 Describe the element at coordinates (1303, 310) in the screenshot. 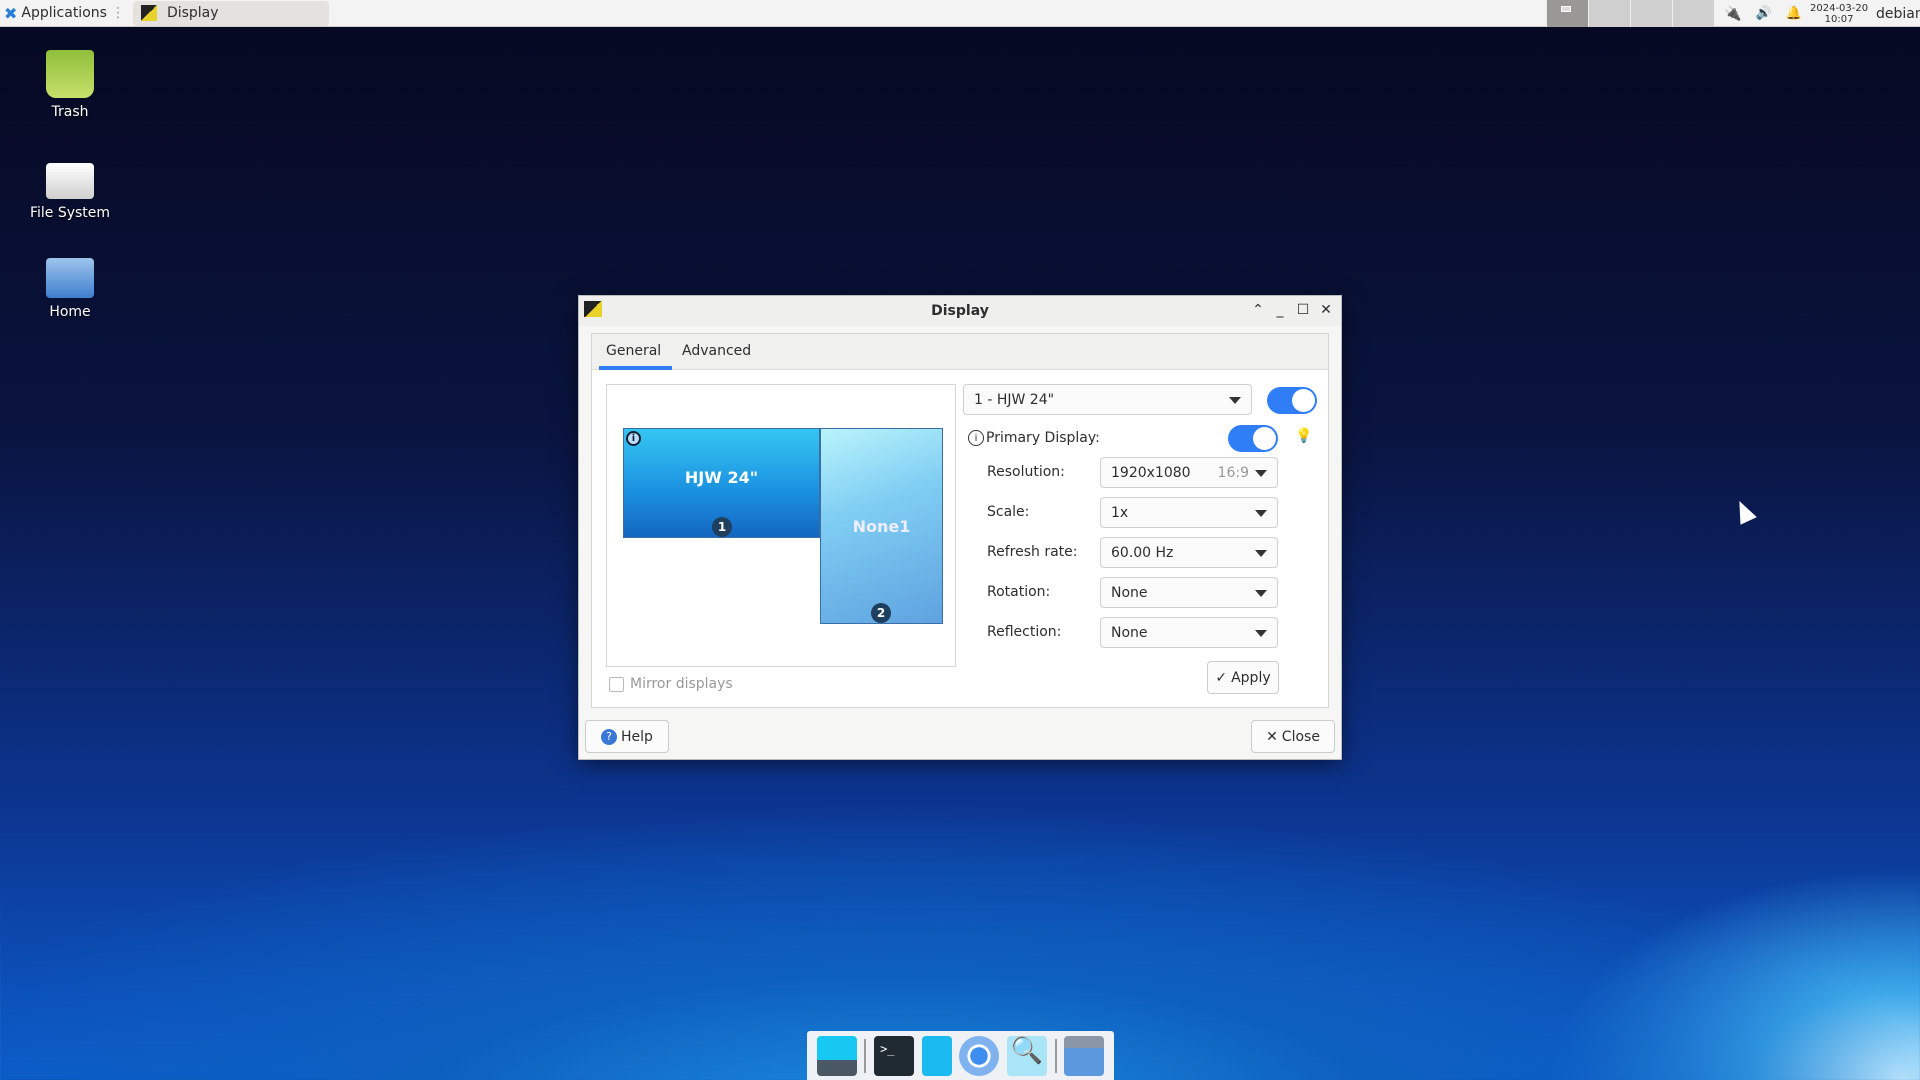

I see `maximize-button: ☐` at that location.